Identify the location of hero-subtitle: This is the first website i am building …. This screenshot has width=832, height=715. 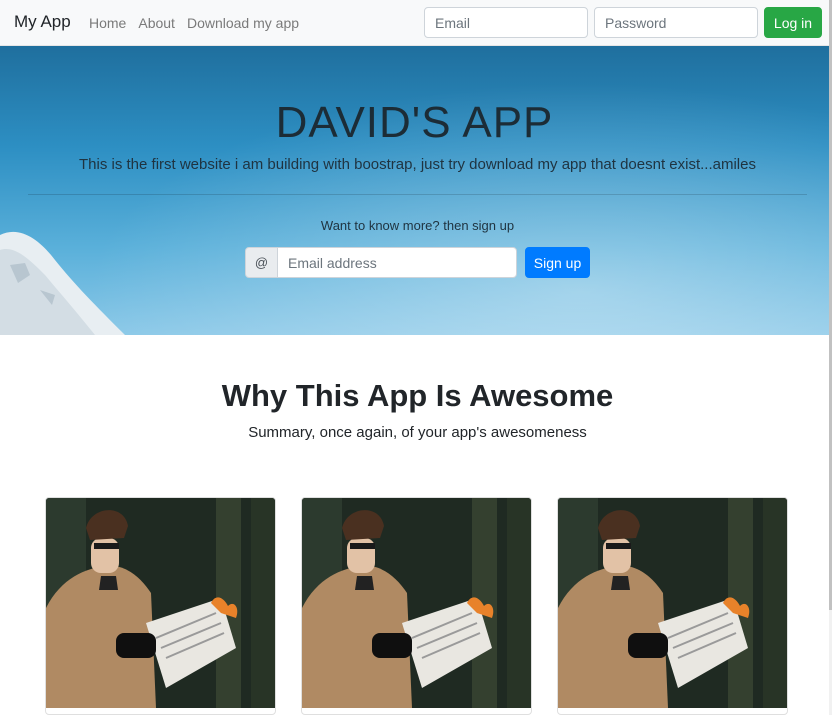
(417, 164).